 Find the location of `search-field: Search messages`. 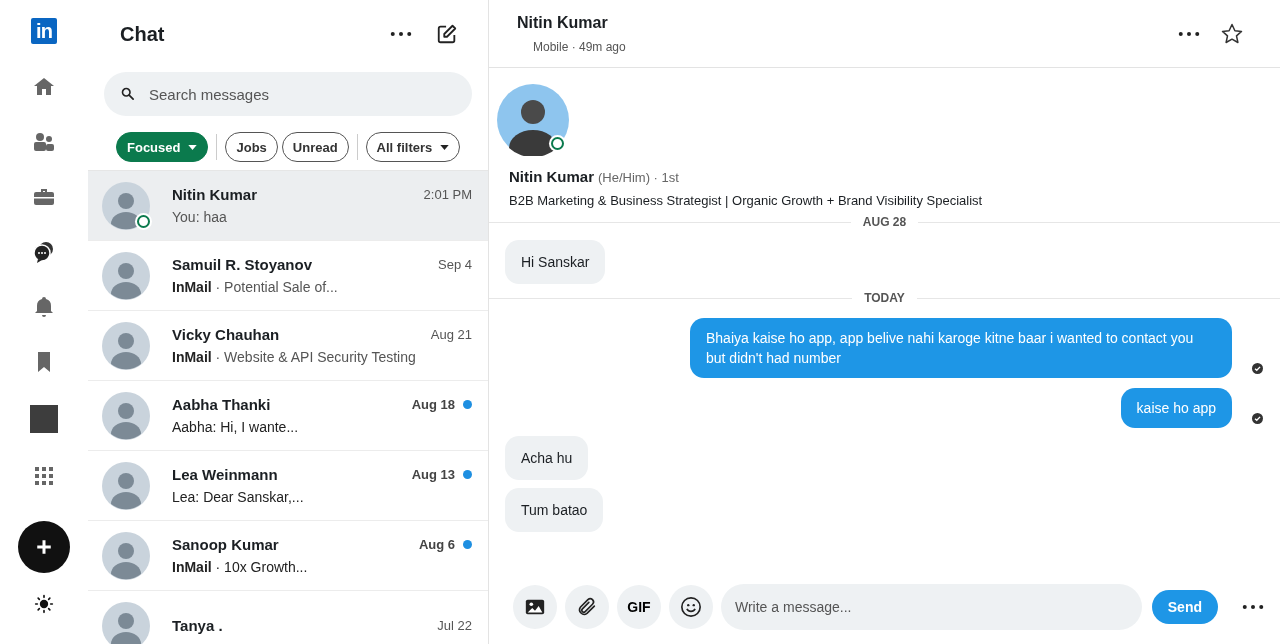

search-field: Search messages is located at coordinates (288, 94).